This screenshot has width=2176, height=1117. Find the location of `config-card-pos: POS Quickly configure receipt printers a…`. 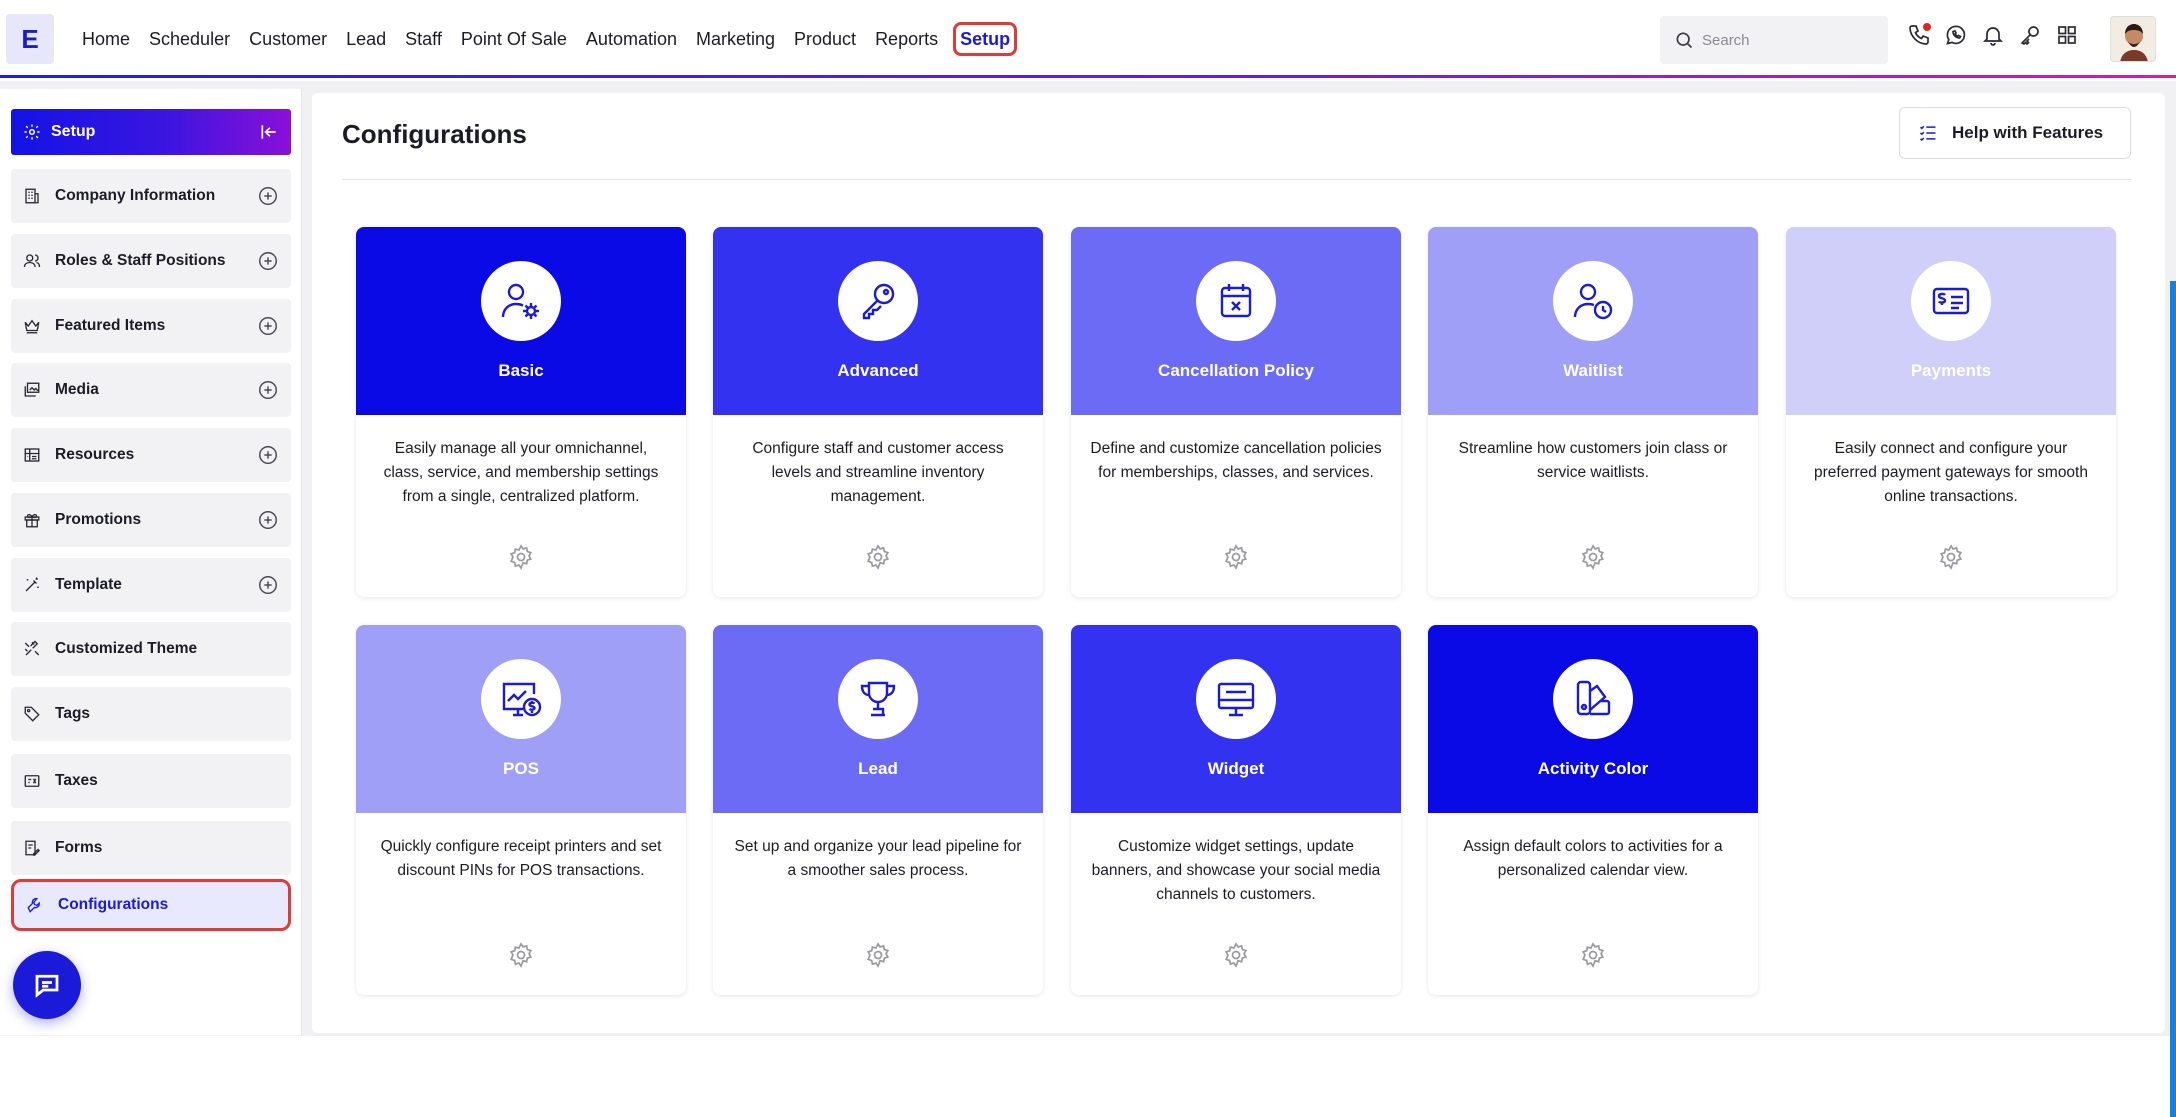

config-card-pos: POS Quickly configure receipt printers a… is located at coordinates (521, 810).